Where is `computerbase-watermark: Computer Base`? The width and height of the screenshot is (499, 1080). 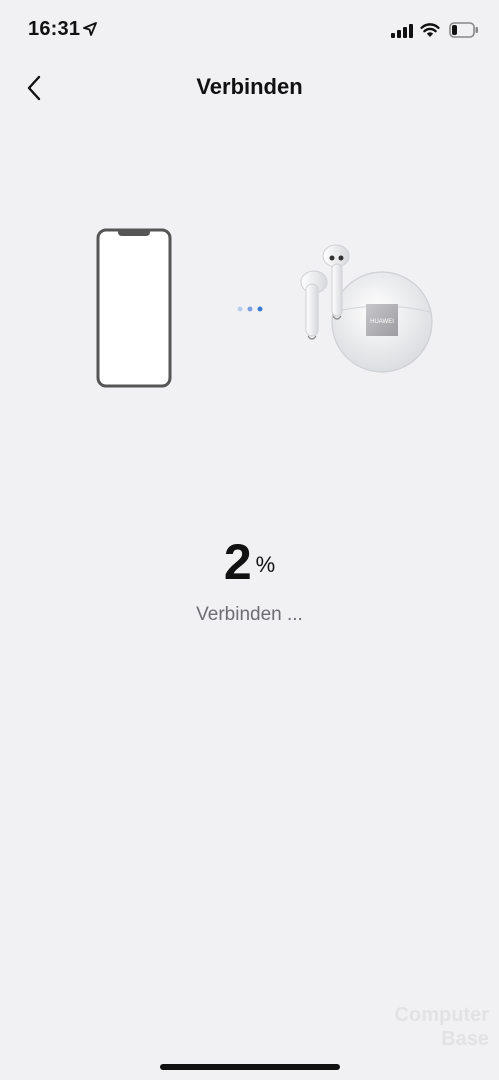 computerbase-watermark: Computer Base is located at coordinates (434, 1030).